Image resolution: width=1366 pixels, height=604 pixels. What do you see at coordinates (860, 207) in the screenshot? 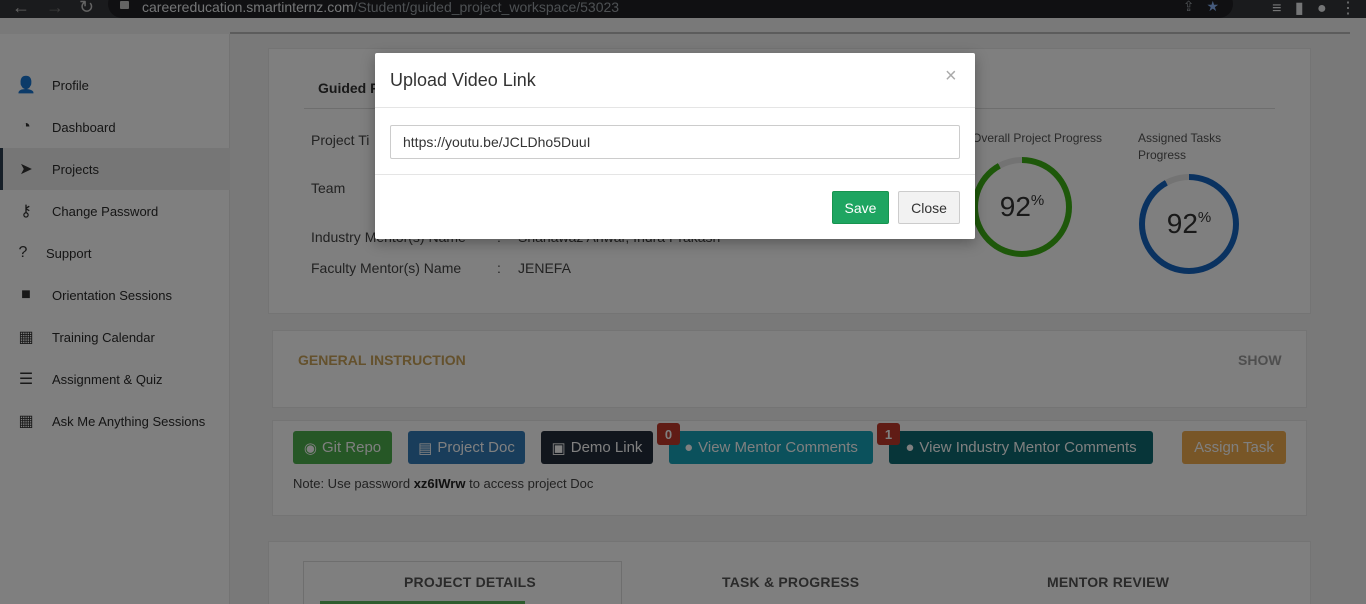
I see `save-button: Save` at bounding box center [860, 207].